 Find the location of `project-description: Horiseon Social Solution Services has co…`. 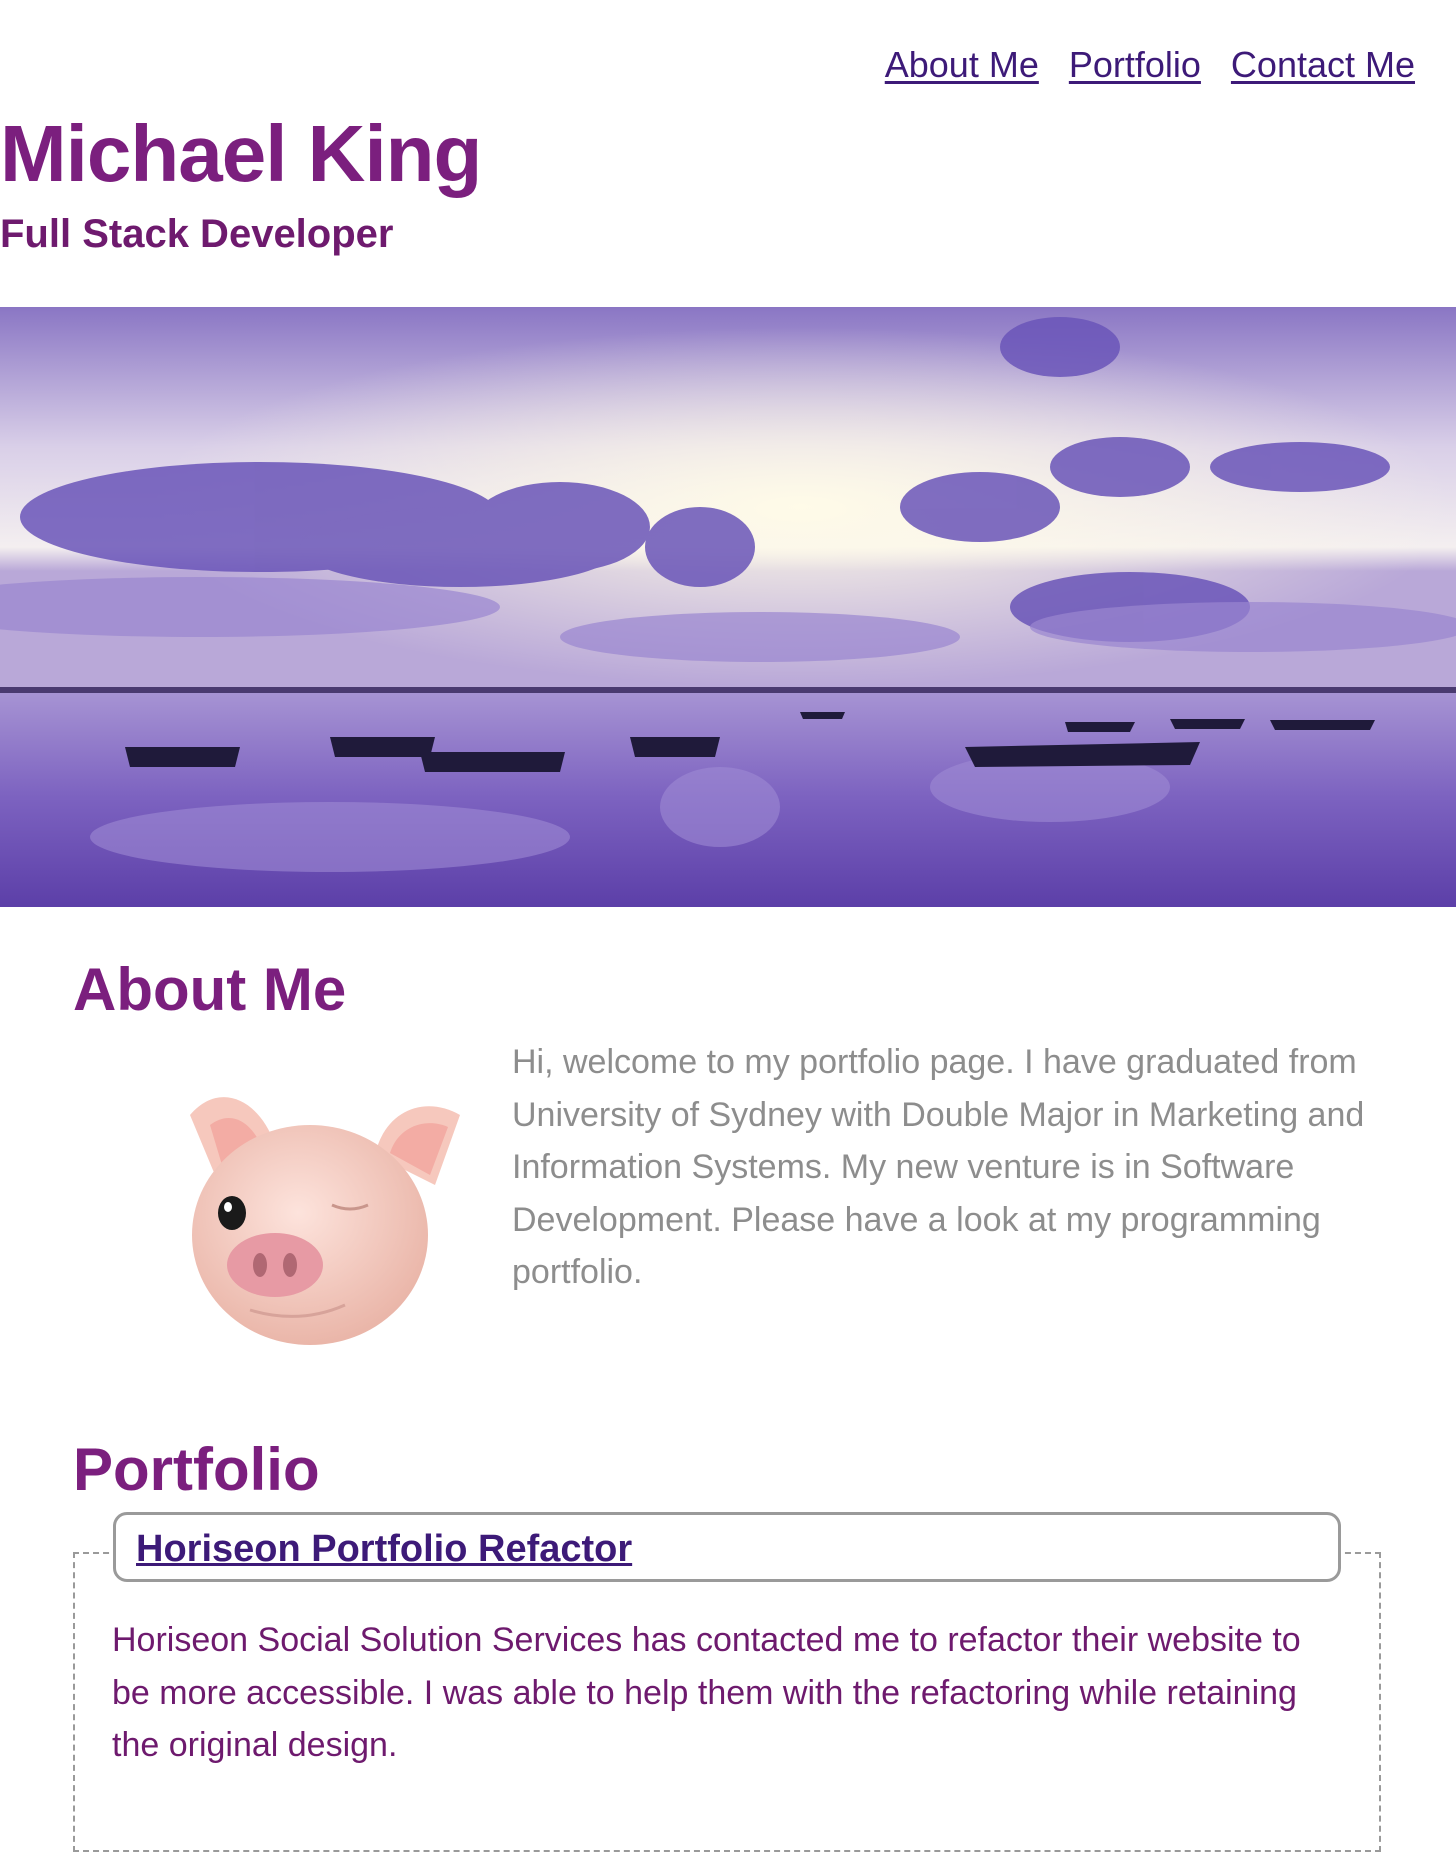

project-description: Horiseon Social Solution Services has co… is located at coordinates (706, 1692).